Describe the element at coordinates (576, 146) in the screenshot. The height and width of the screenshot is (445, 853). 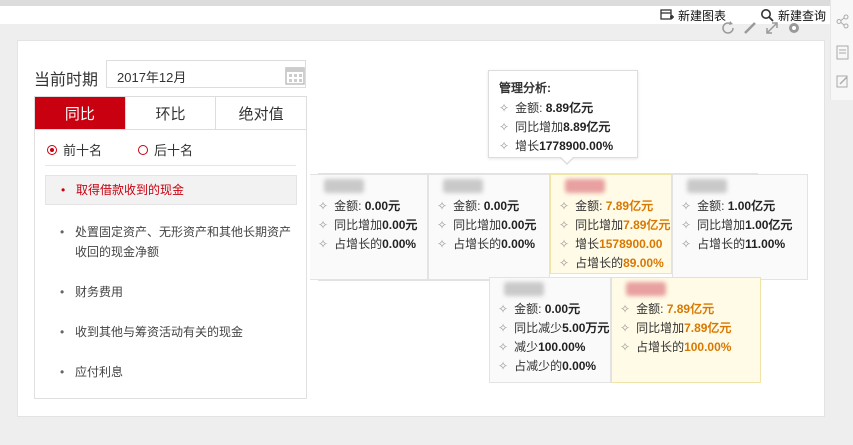
I see `tooltip-value: 1778900.00%` at that location.